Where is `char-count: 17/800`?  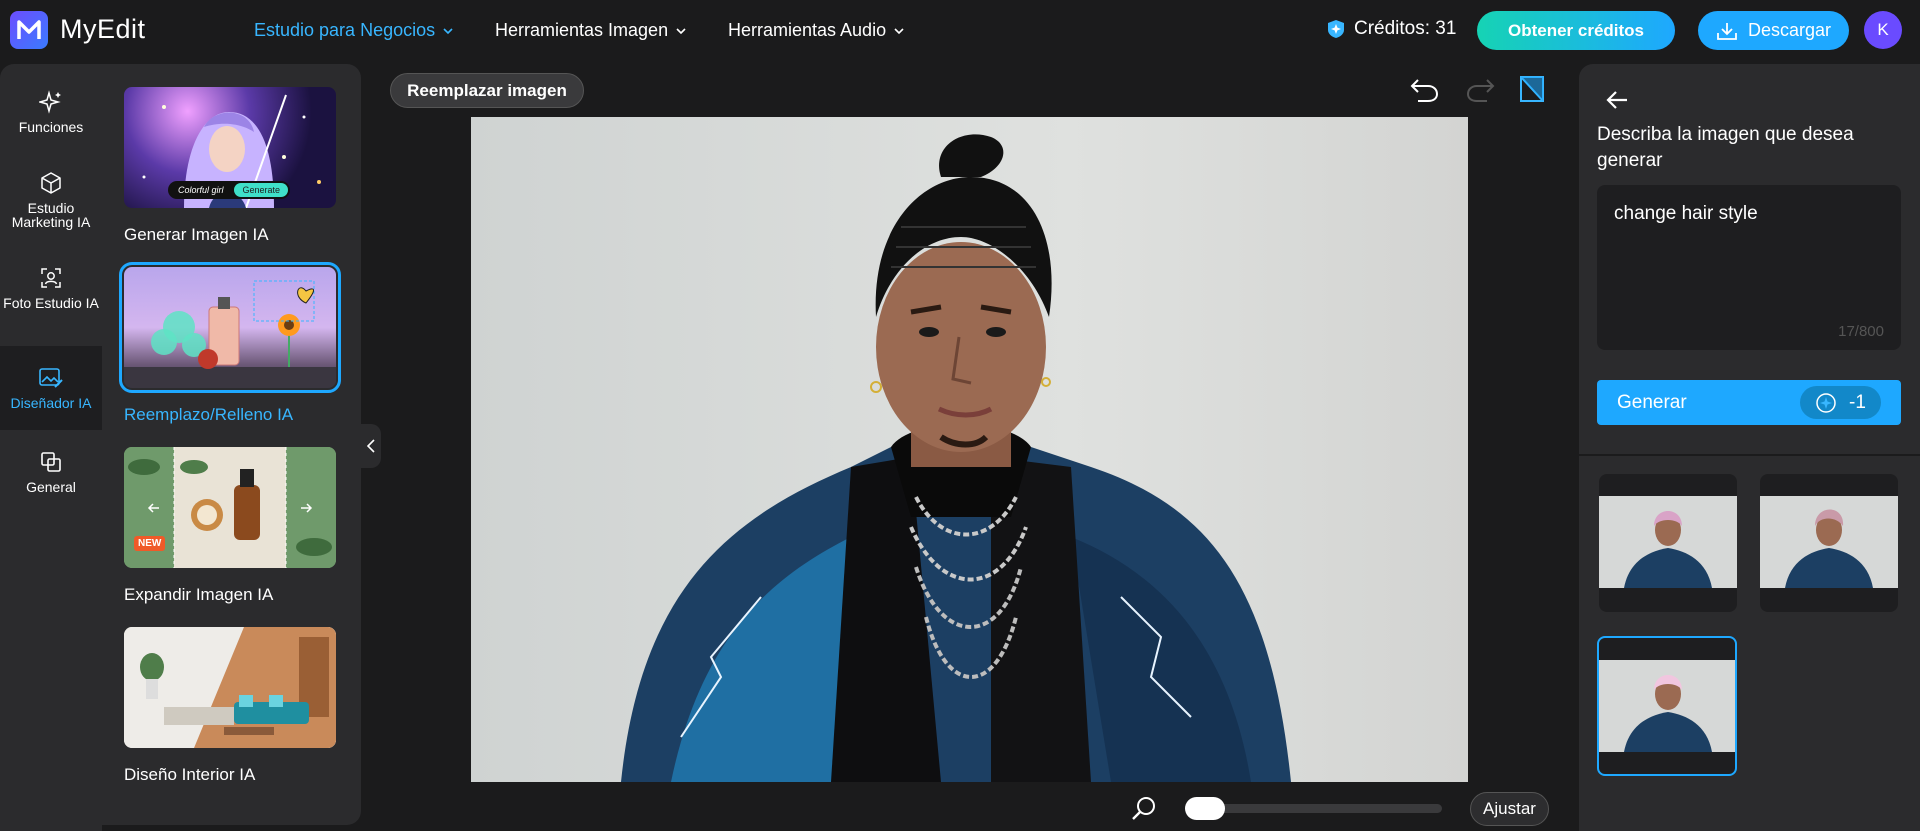
char-count: 17/800 is located at coordinates (1861, 331).